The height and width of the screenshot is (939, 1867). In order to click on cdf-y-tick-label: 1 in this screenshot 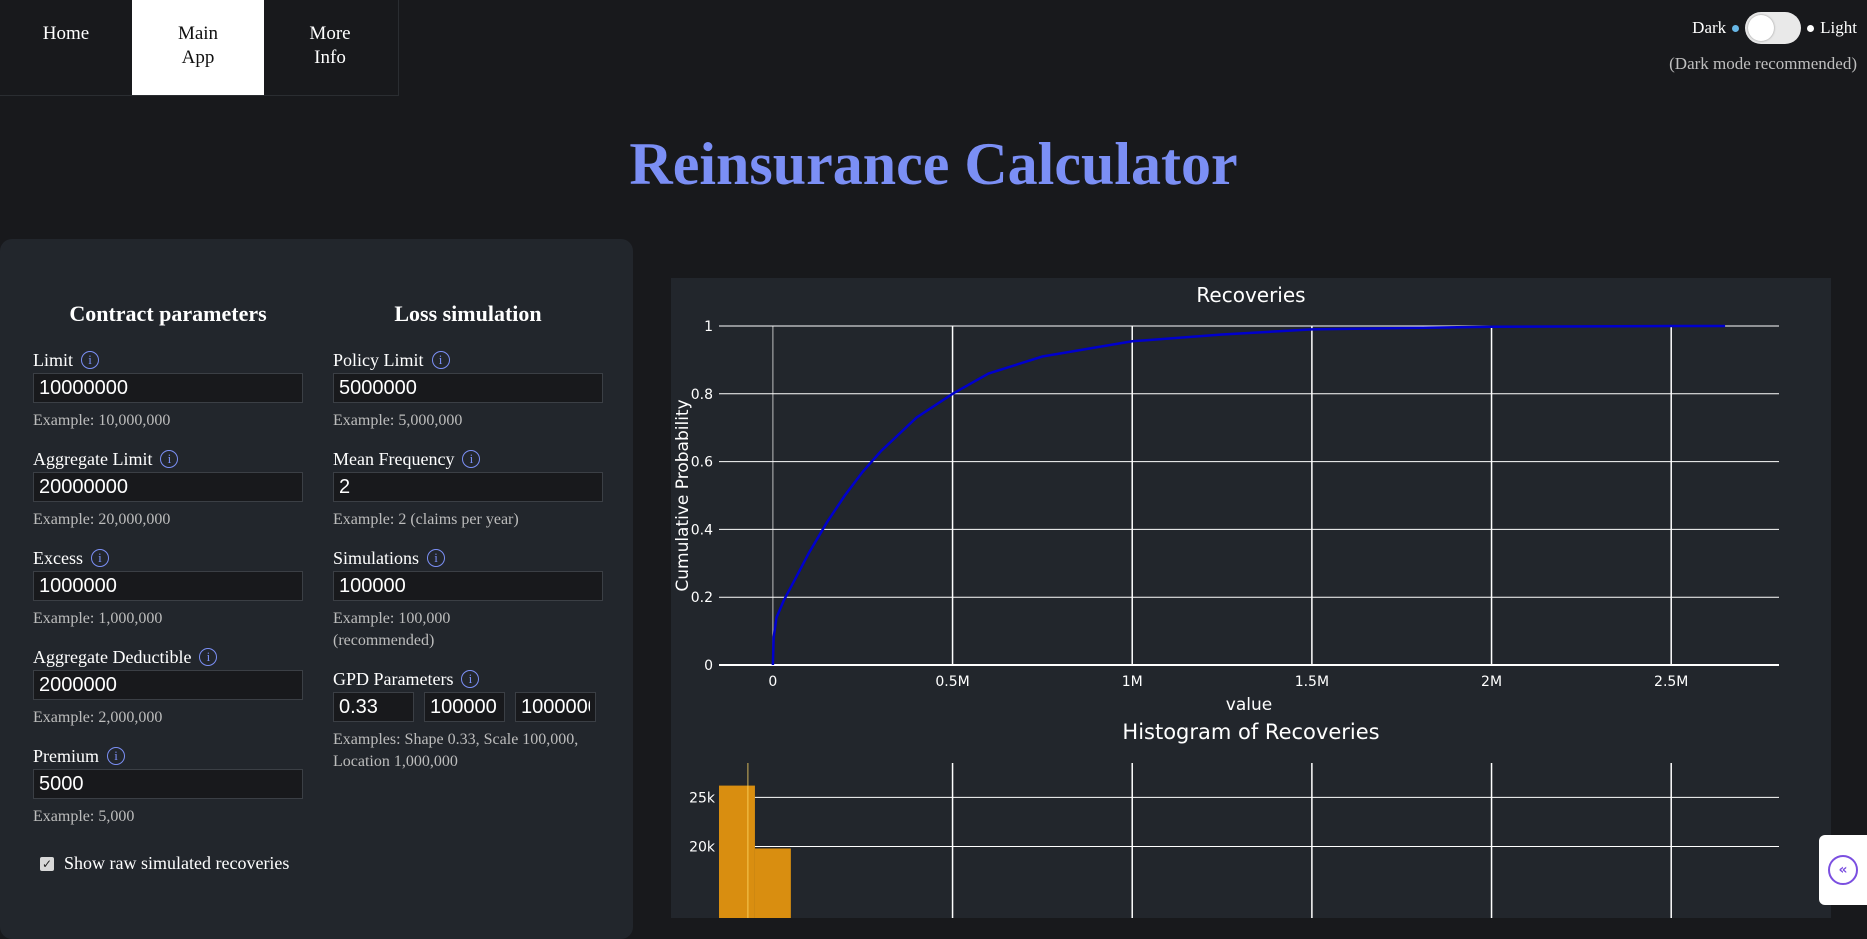, I will do `click(708, 327)`.